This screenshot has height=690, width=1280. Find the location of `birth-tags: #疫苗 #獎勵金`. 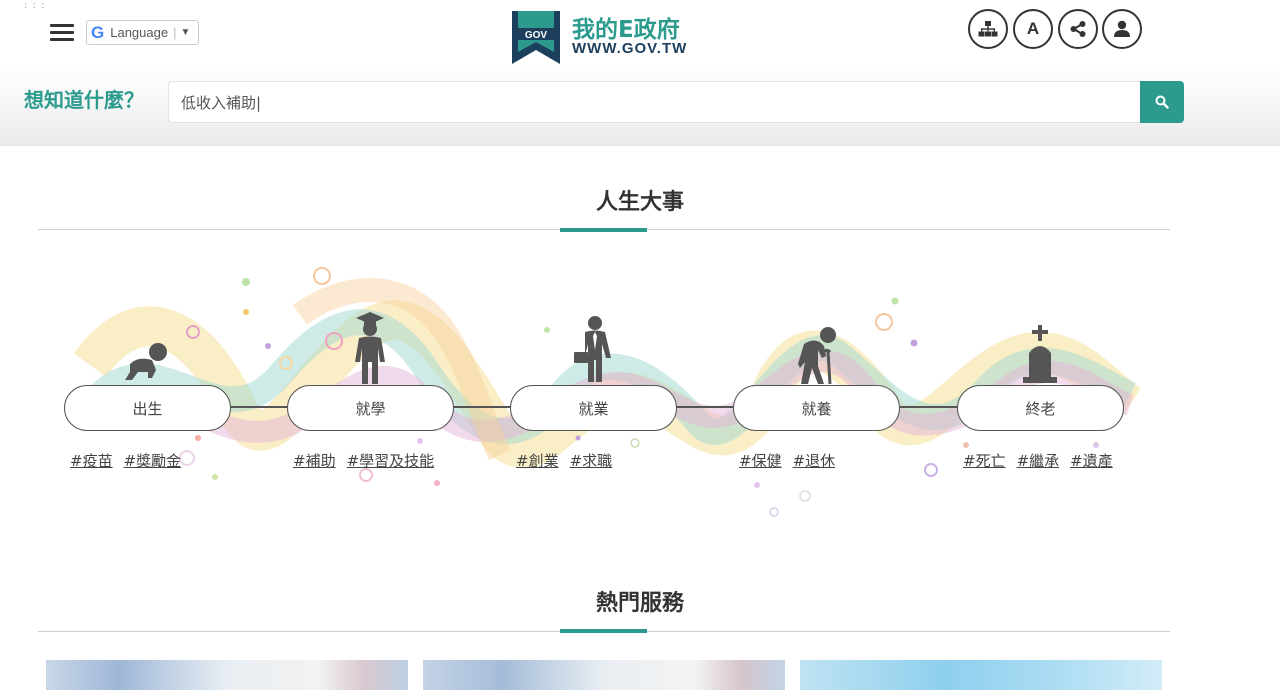

birth-tags: #疫苗 #獎勵金 is located at coordinates (131, 460).